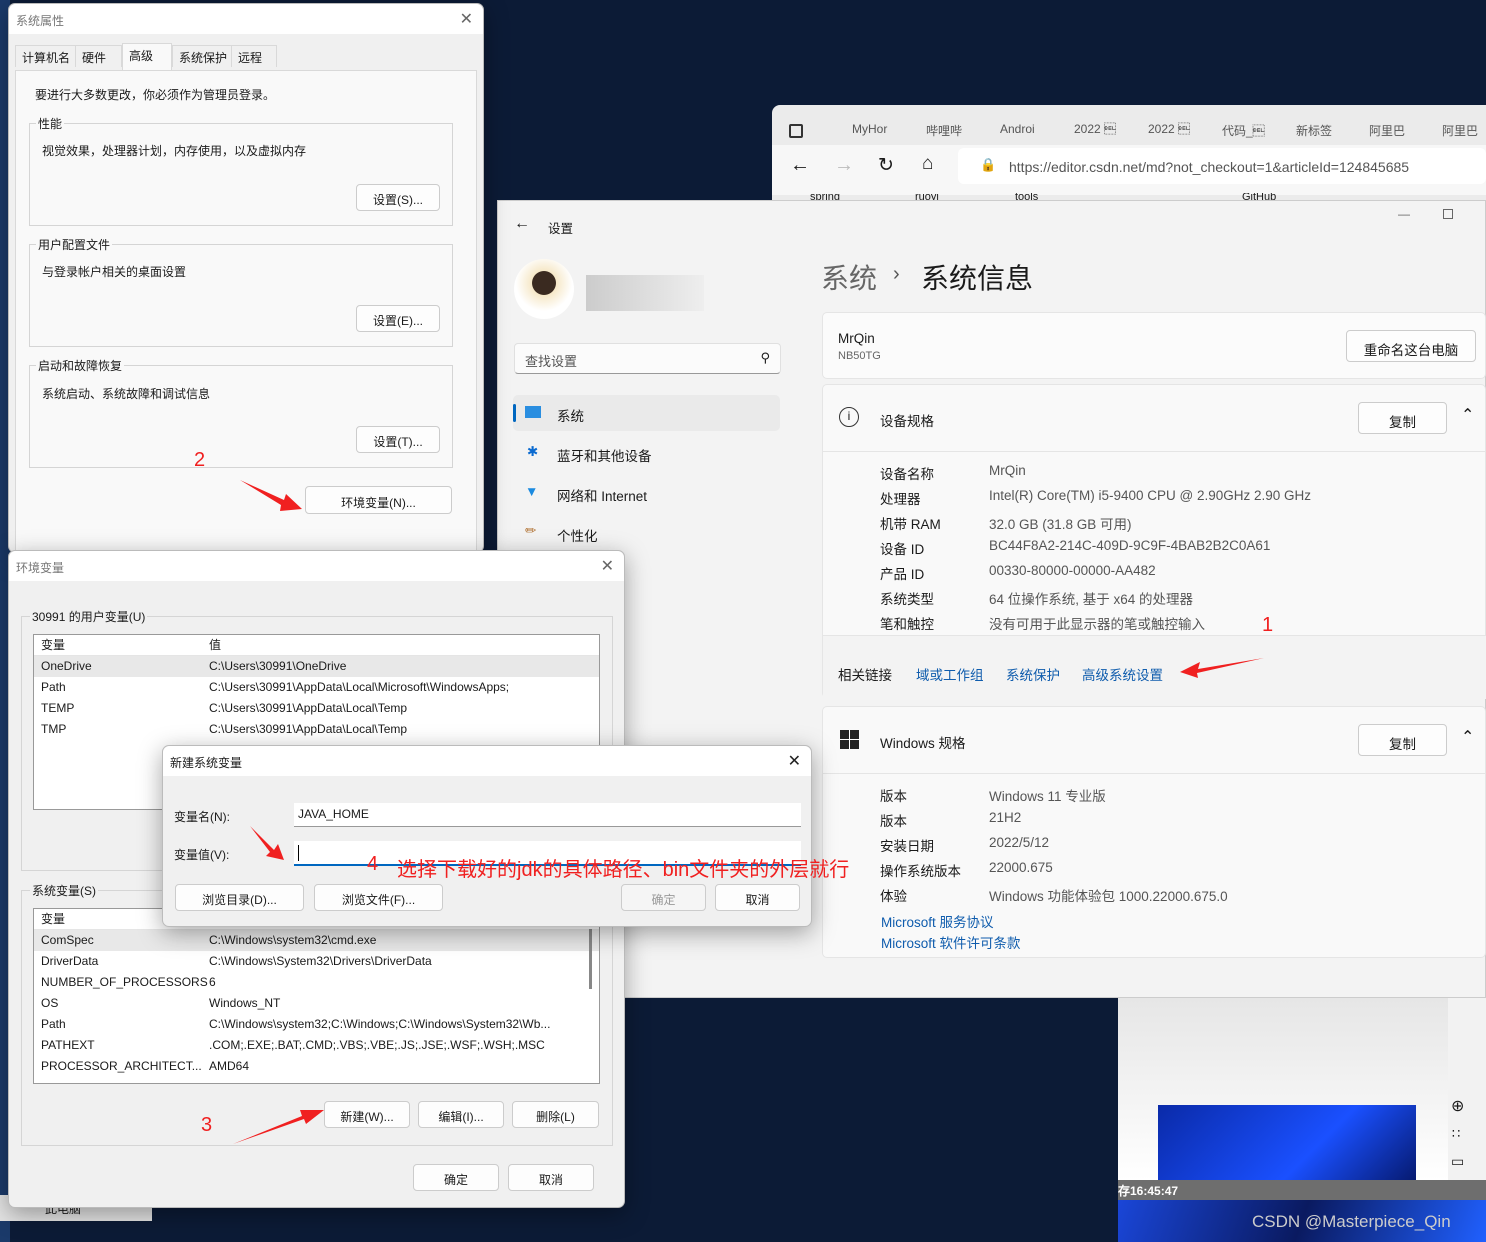  What do you see at coordinates (207, 1125) in the screenshot?
I see `annotation-3: 3` at bounding box center [207, 1125].